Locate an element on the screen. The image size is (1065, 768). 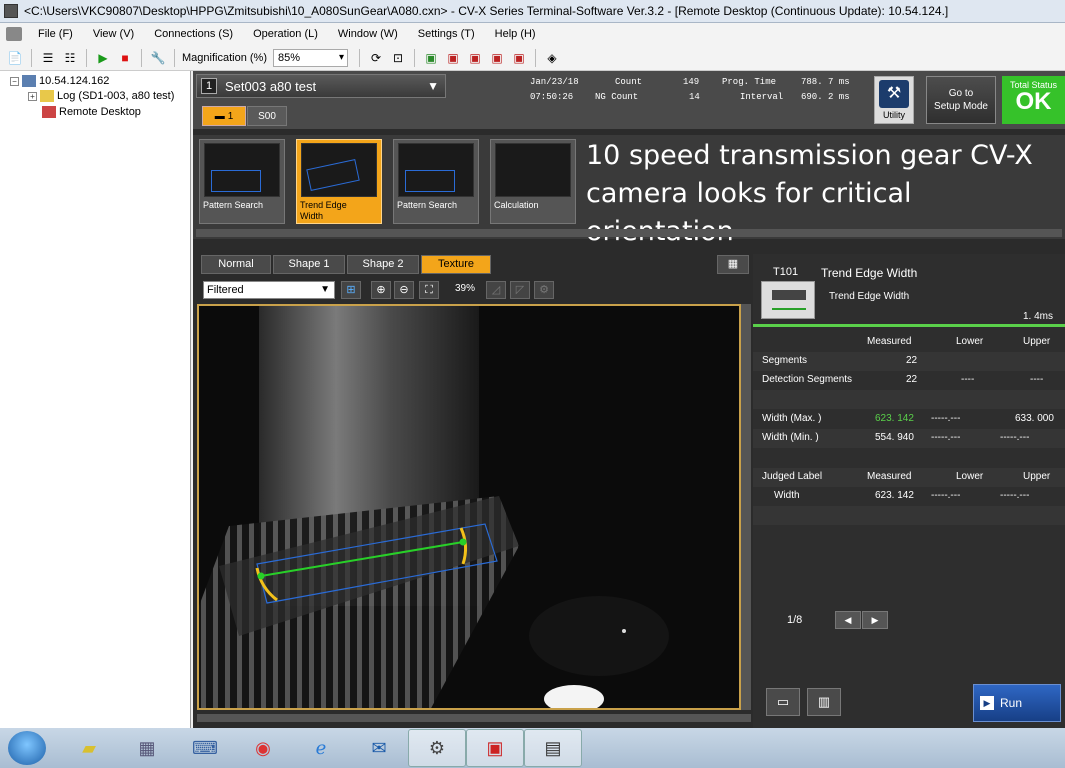
judged-header-row: Judged Label Measured Lower Upper is located at coordinates (909, 477).